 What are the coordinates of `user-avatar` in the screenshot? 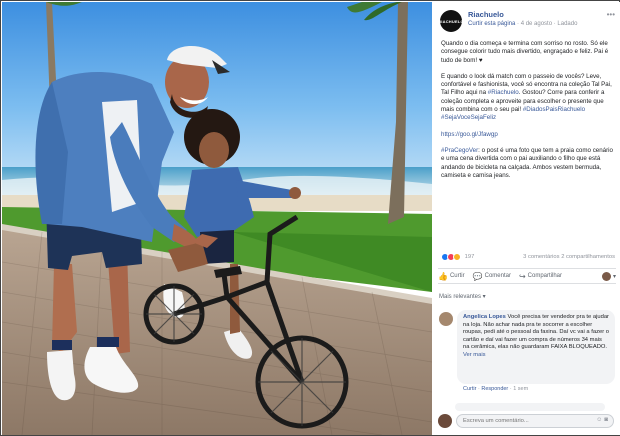 It's located at (606, 276).